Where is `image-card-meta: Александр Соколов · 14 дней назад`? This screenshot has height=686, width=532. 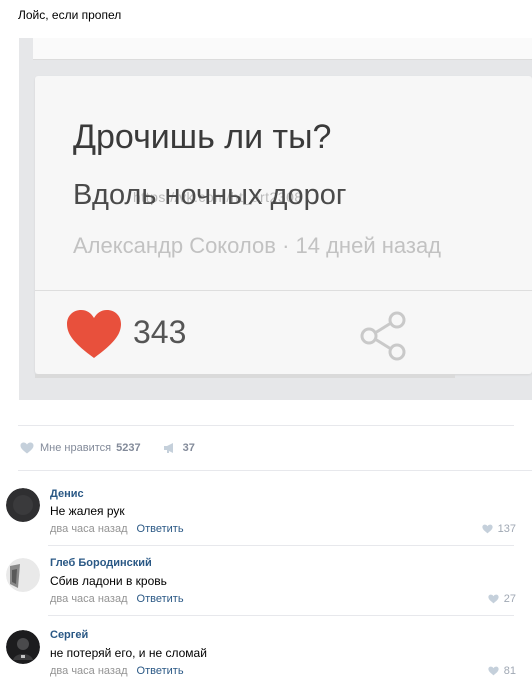 image-card-meta: Александр Соколов · 14 дней назад is located at coordinates (257, 246).